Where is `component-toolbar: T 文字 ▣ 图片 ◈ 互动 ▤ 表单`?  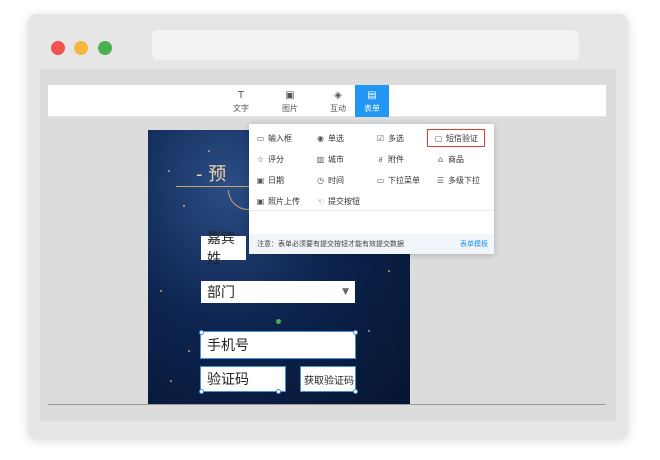
component-toolbar: T 文字 ▣ 图片 ◈ 互动 ▤ 表单 is located at coordinates (327, 101).